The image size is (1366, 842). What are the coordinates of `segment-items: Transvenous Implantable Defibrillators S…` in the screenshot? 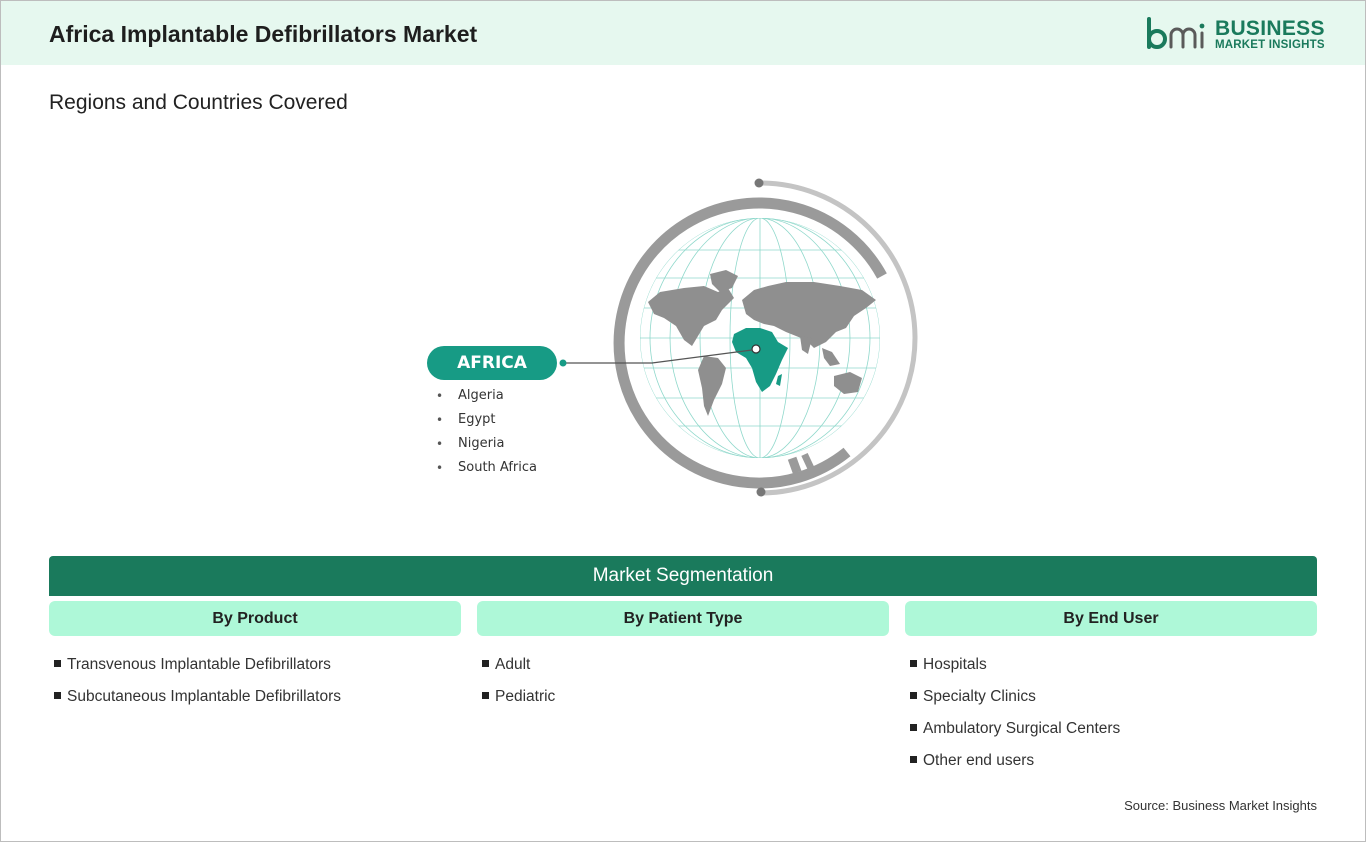 It's located at (255, 687).